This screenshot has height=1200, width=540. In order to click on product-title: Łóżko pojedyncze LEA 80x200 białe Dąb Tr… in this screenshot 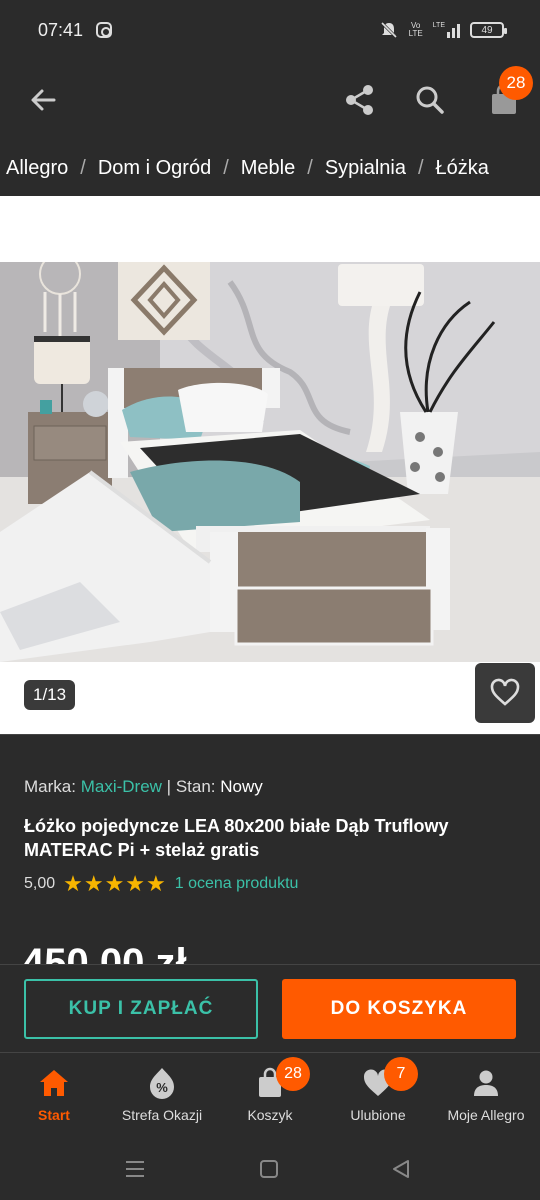, I will do `click(236, 838)`.